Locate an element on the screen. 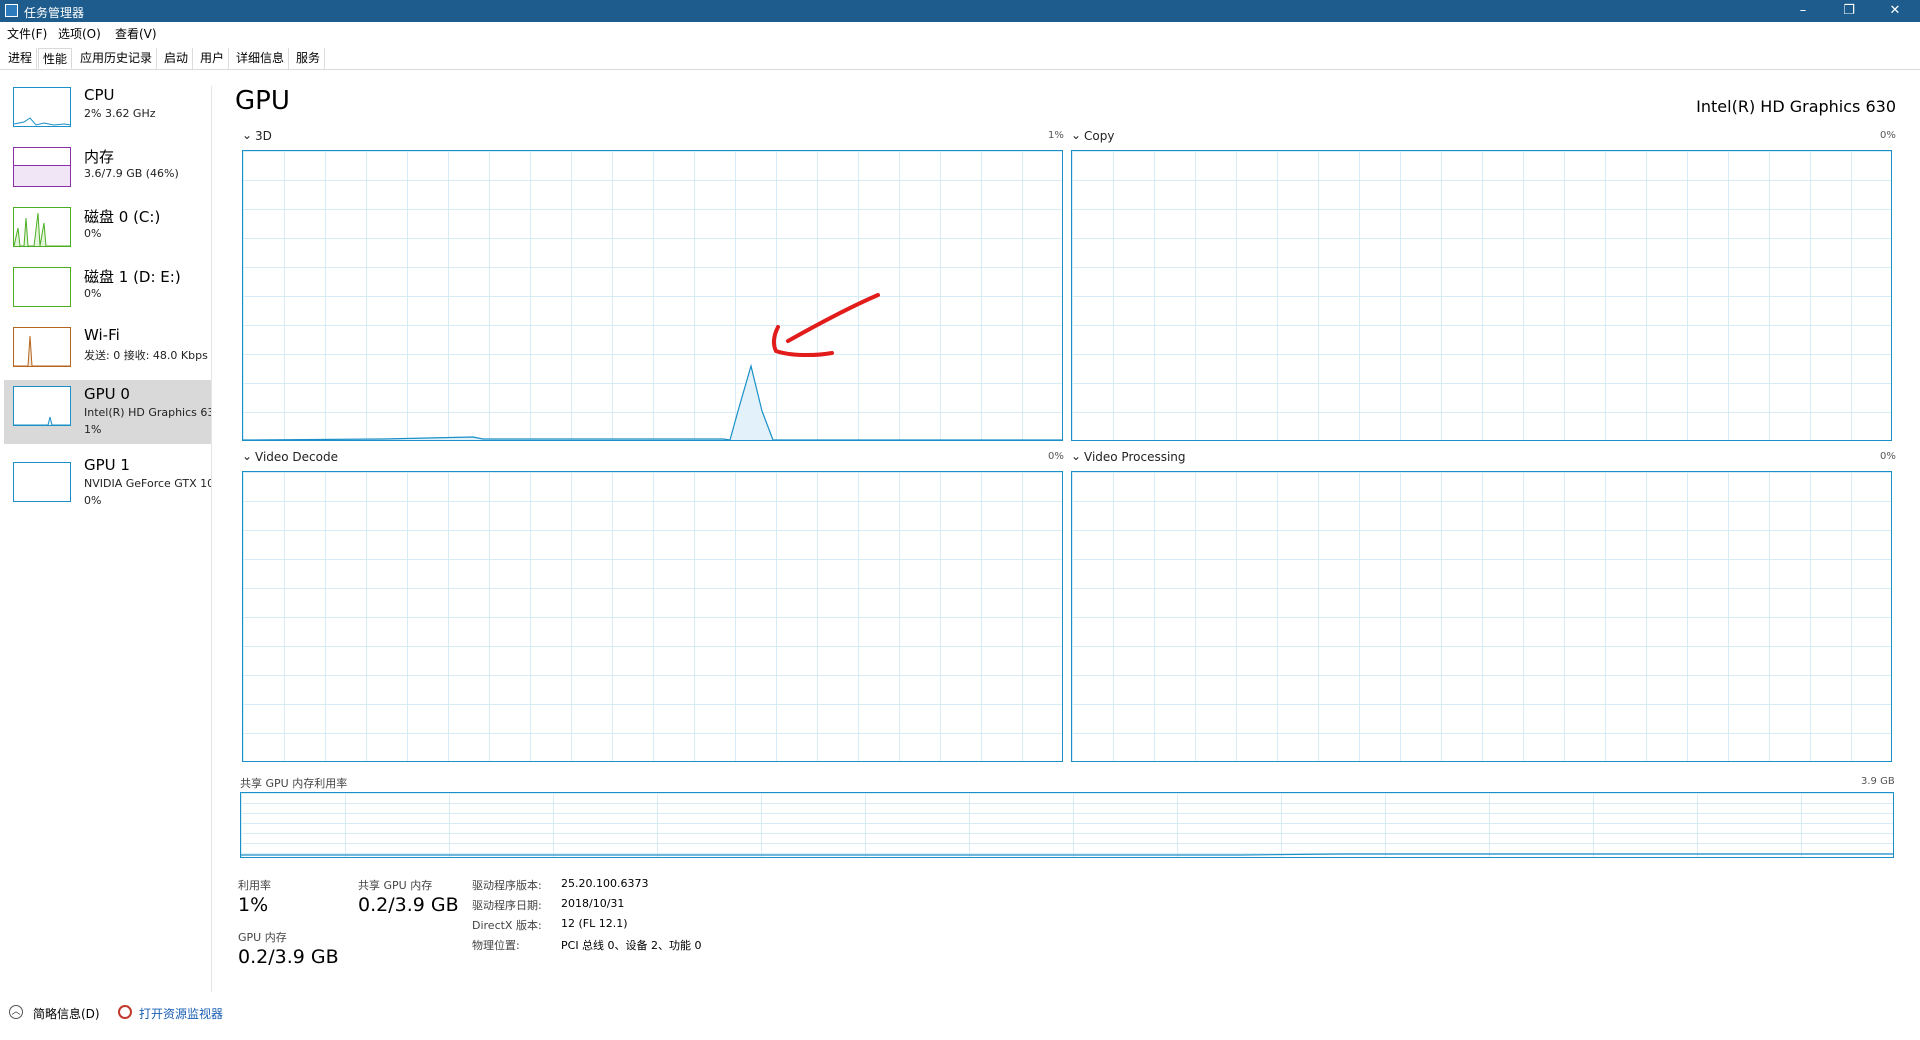 The height and width of the screenshot is (1040, 1920). menu-view: 查看(V) is located at coordinates (136, 33).